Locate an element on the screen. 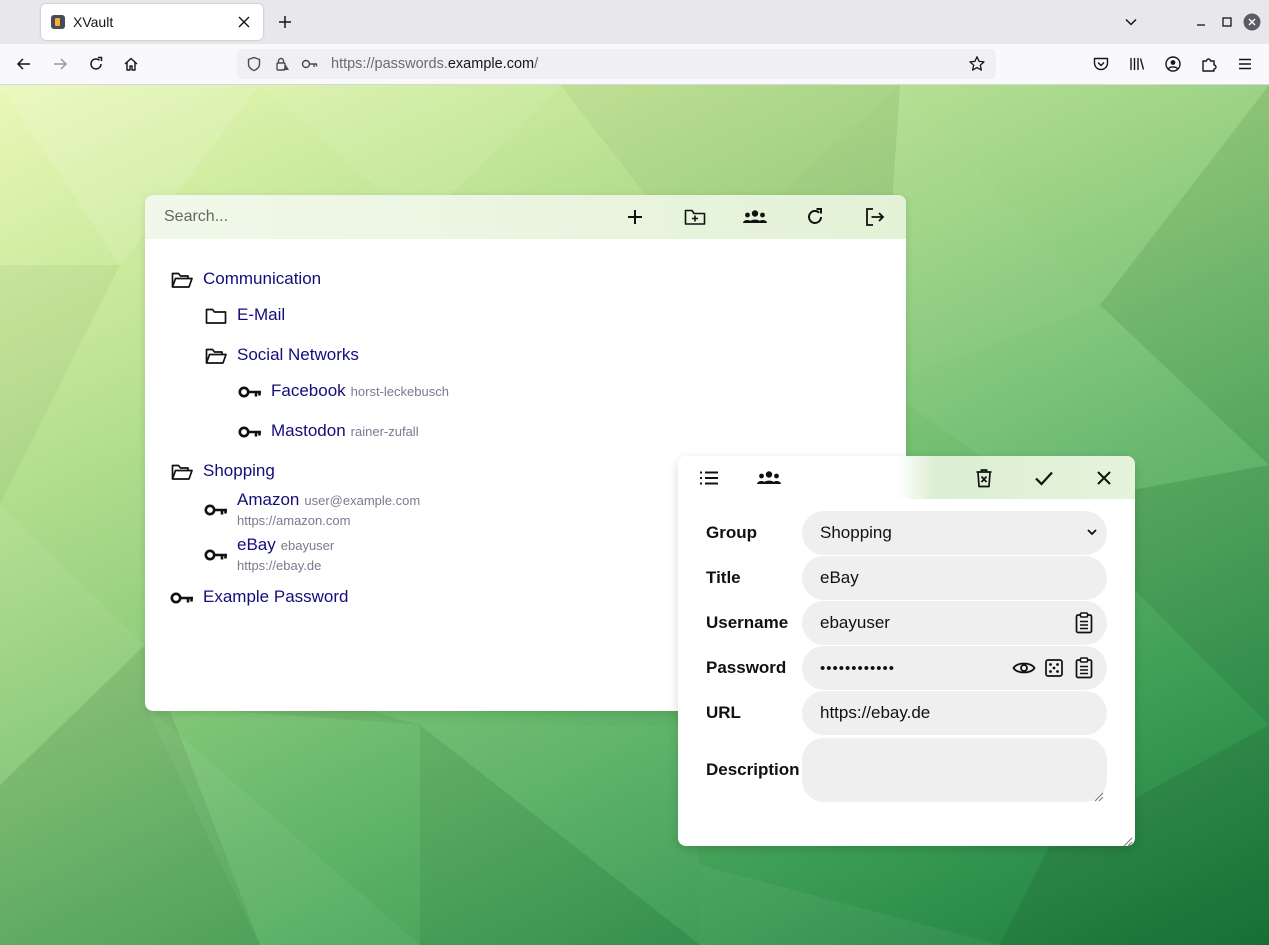 The width and height of the screenshot is (1269, 945). close-dialog-icon is located at coordinates (1104, 478).